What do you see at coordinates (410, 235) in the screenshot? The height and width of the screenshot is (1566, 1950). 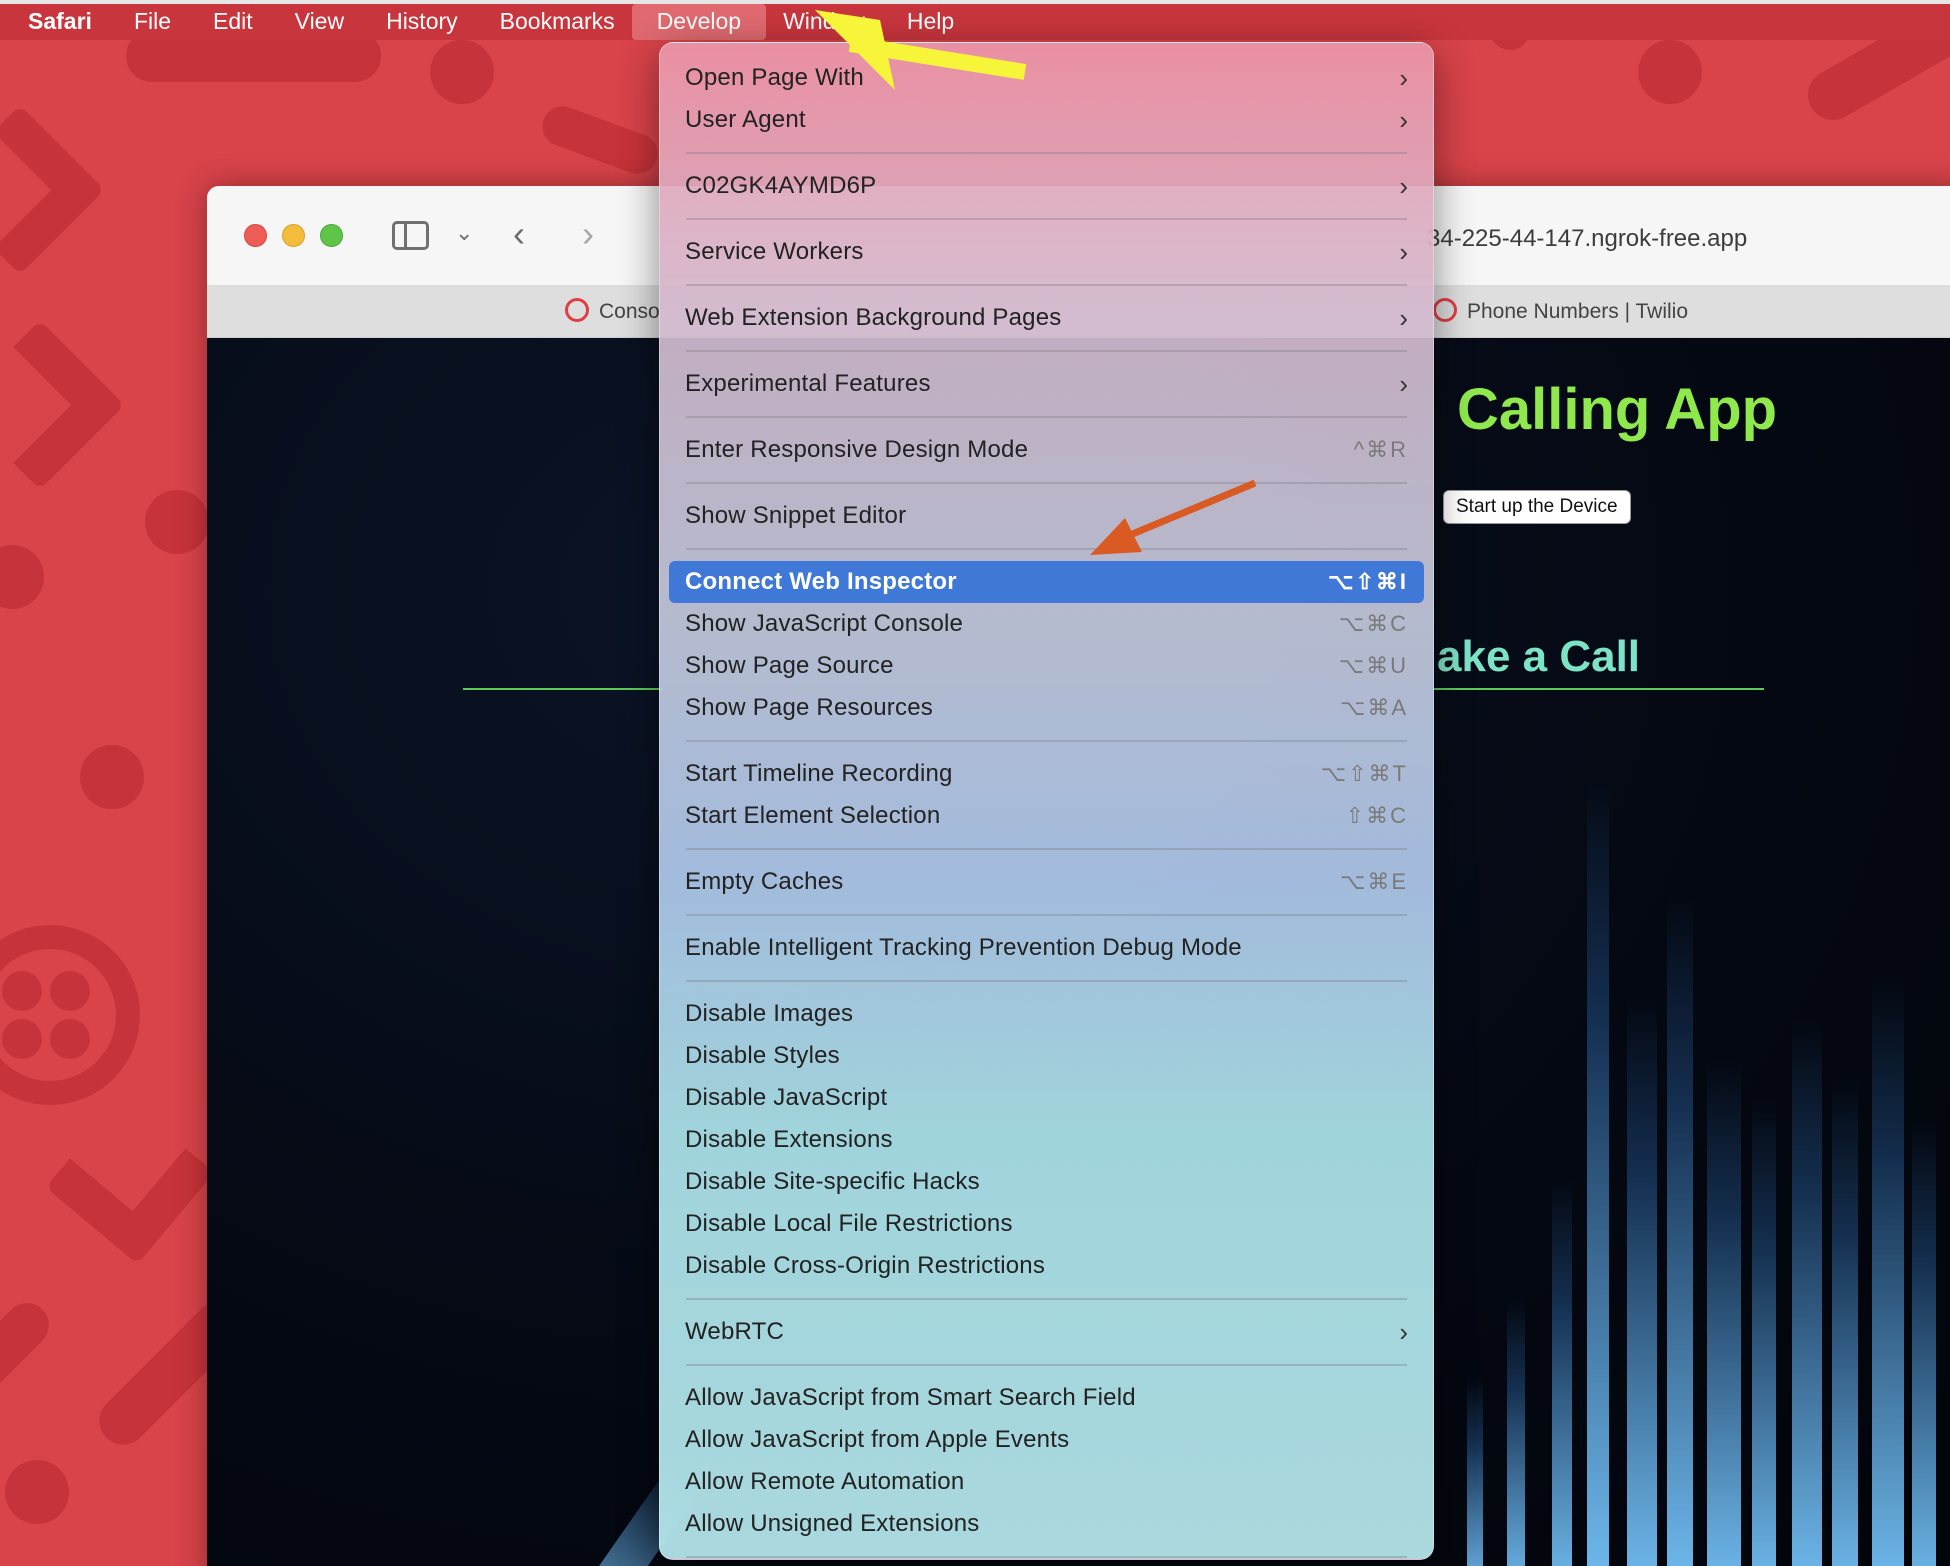 I see `sidebar-toggle-icon` at bounding box center [410, 235].